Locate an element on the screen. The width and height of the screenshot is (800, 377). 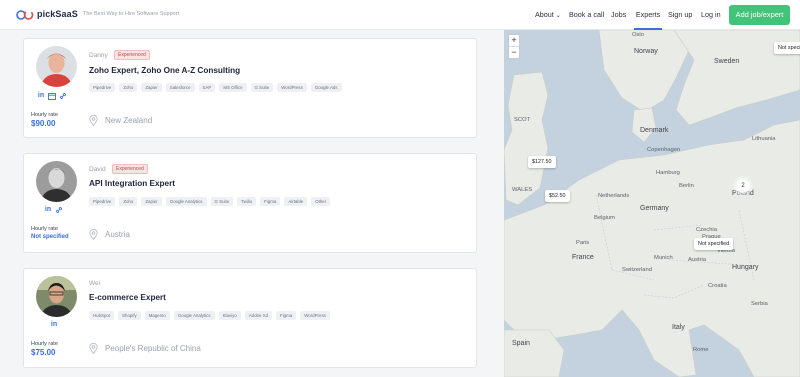
map-price-marker: $127.50 is located at coordinates (542, 162).